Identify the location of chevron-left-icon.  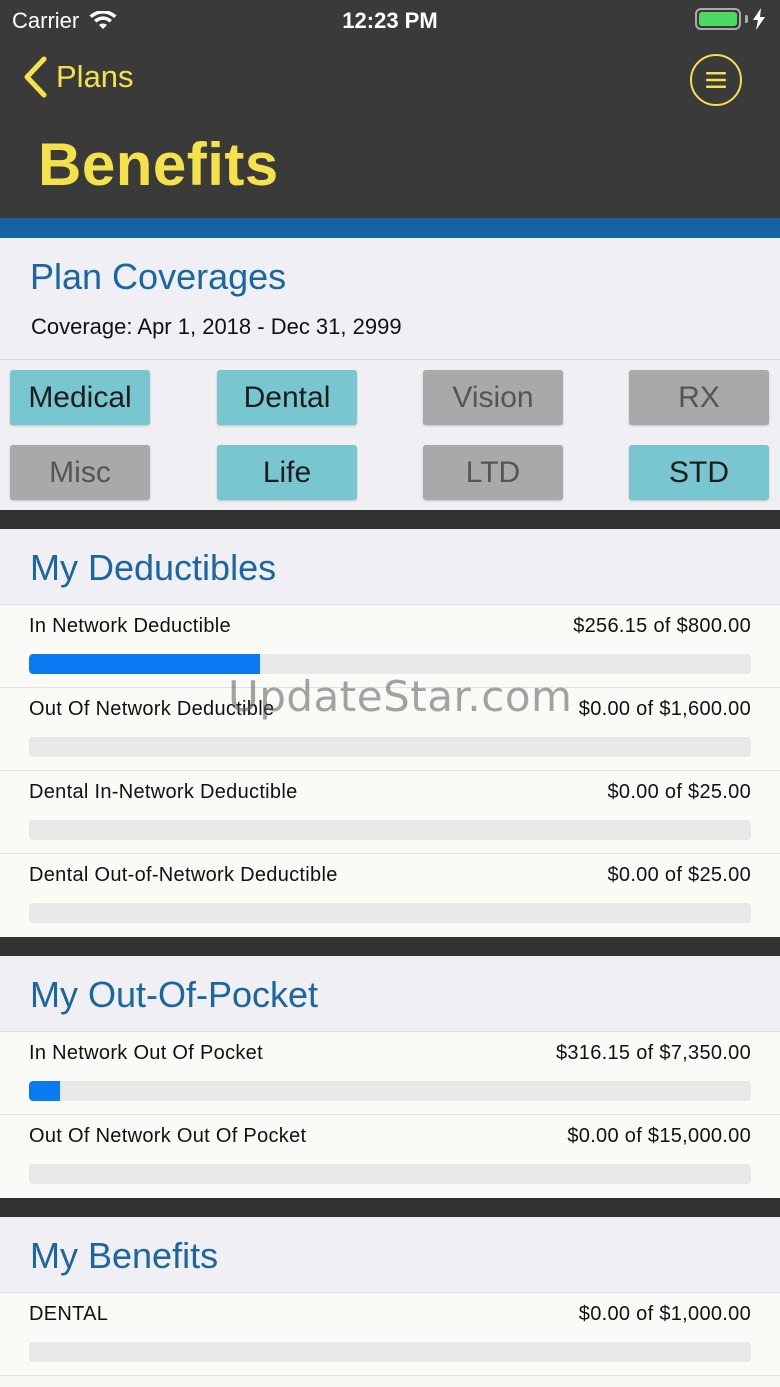
(35, 77).